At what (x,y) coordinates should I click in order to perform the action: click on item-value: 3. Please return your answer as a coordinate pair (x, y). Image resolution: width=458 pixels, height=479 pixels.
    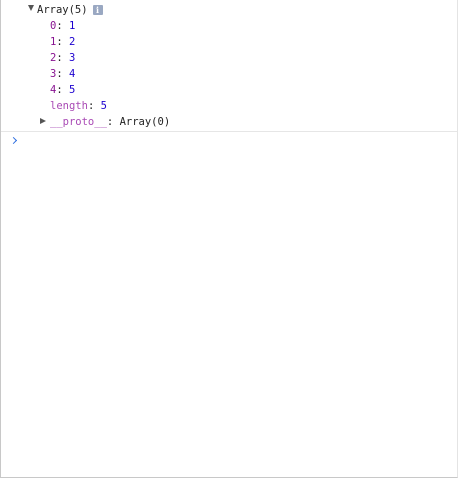
    Looking at the image, I should click on (72, 58).